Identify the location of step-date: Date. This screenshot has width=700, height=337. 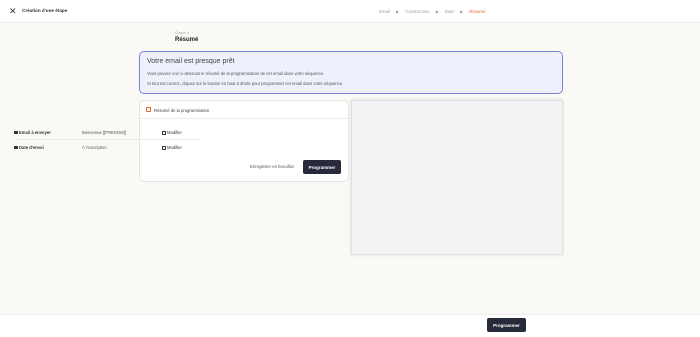
(449, 11).